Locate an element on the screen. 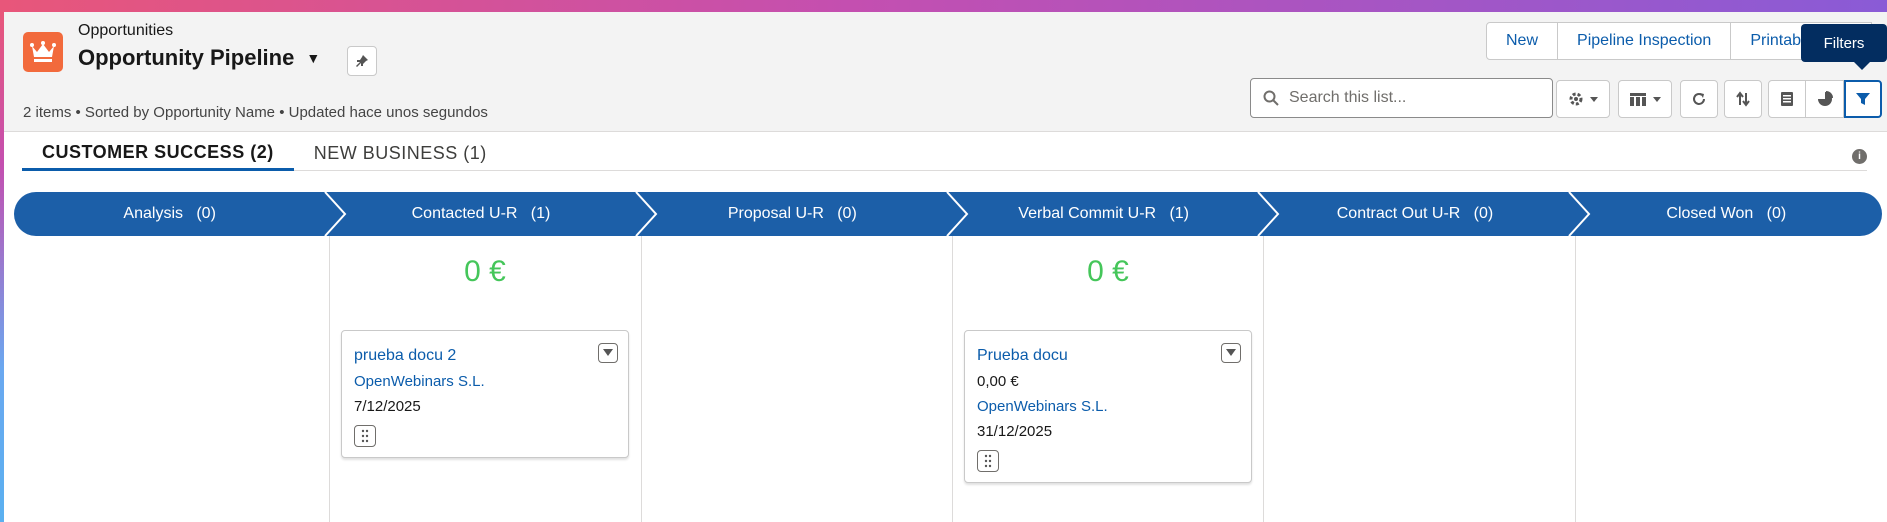 The image size is (1887, 522). new-button: New is located at coordinates (1522, 41).